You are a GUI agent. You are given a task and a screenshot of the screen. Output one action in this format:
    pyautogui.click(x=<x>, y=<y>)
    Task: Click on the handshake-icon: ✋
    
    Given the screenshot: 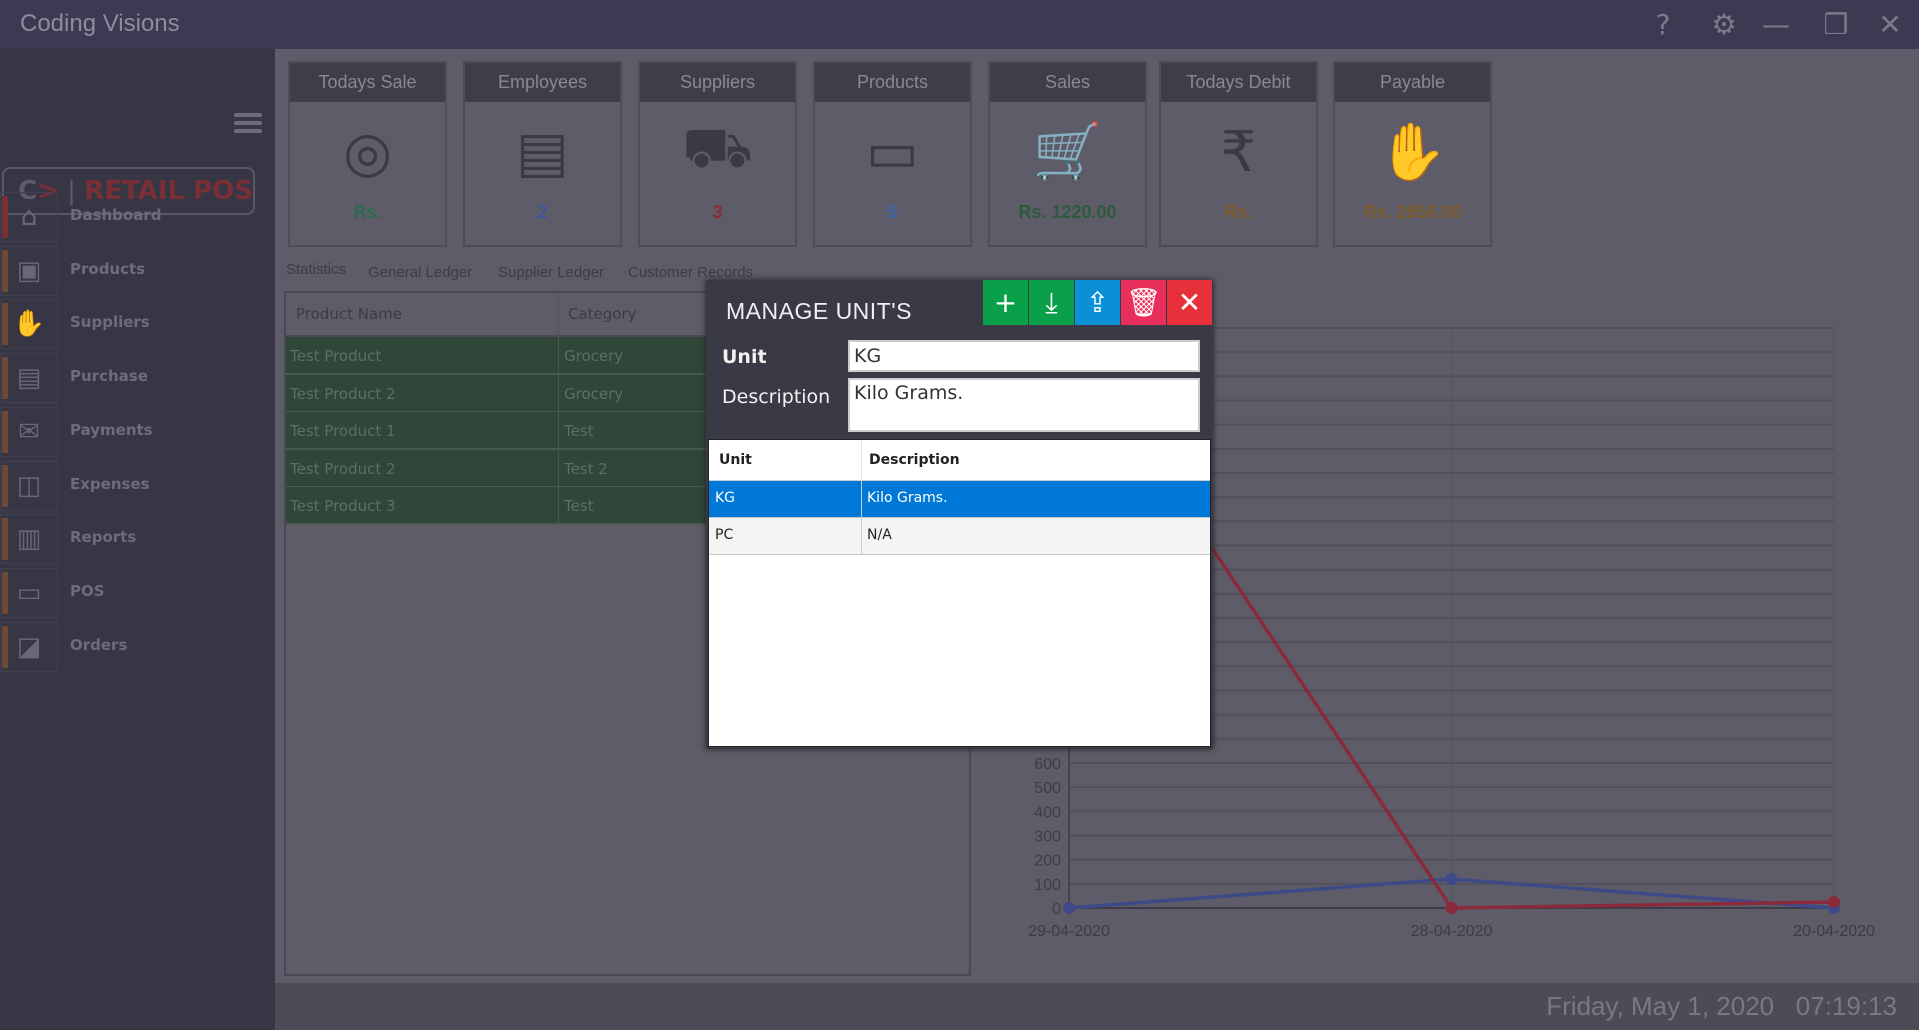 What is the action you would take?
    pyautogui.click(x=29, y=324)
    